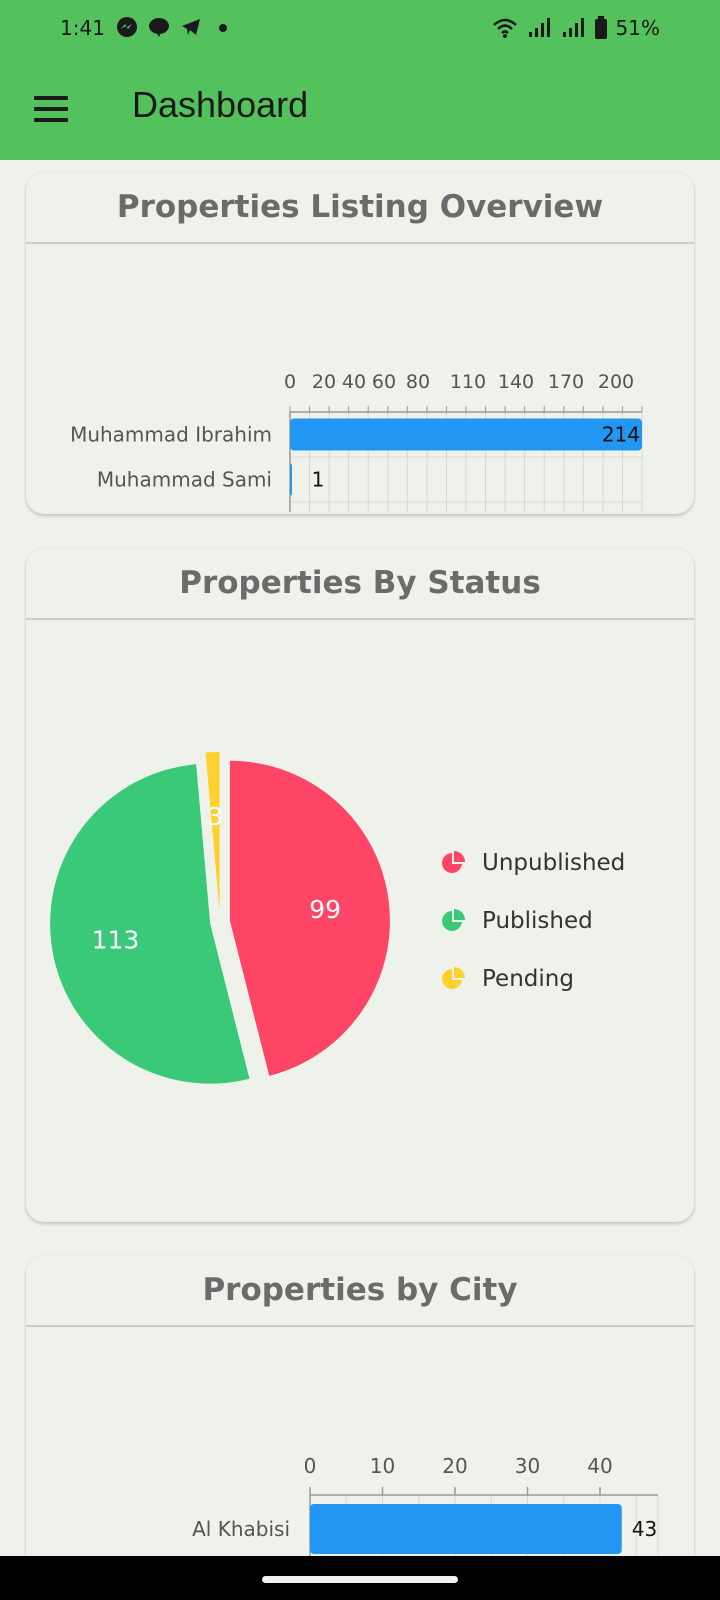 Image resolution: width=720 pixels, height=1600 pixels. I want to click on pie-legend: Unpublished Published Pending, so click(532, 921).